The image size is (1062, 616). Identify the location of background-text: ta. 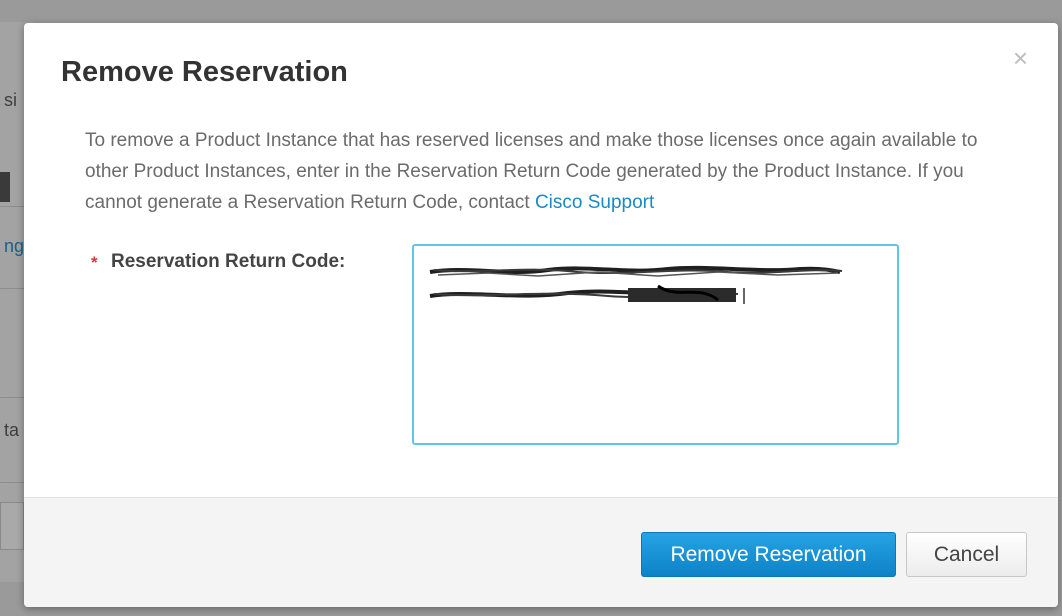
(12, 430).